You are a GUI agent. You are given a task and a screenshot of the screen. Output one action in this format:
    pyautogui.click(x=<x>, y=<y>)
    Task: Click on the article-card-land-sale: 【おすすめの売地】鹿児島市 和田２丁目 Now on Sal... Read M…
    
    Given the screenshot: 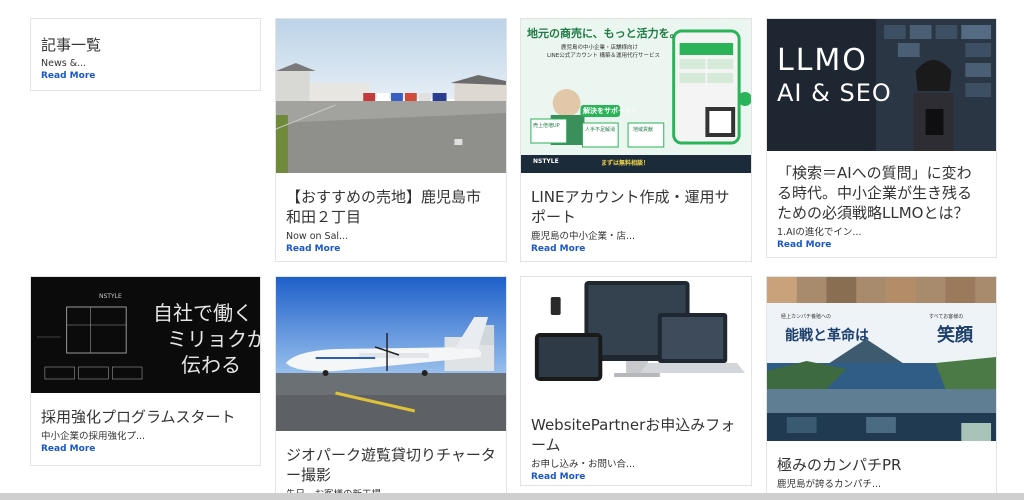 What is the action you would take?
    pyautogui.click(x=391, y=140)
    